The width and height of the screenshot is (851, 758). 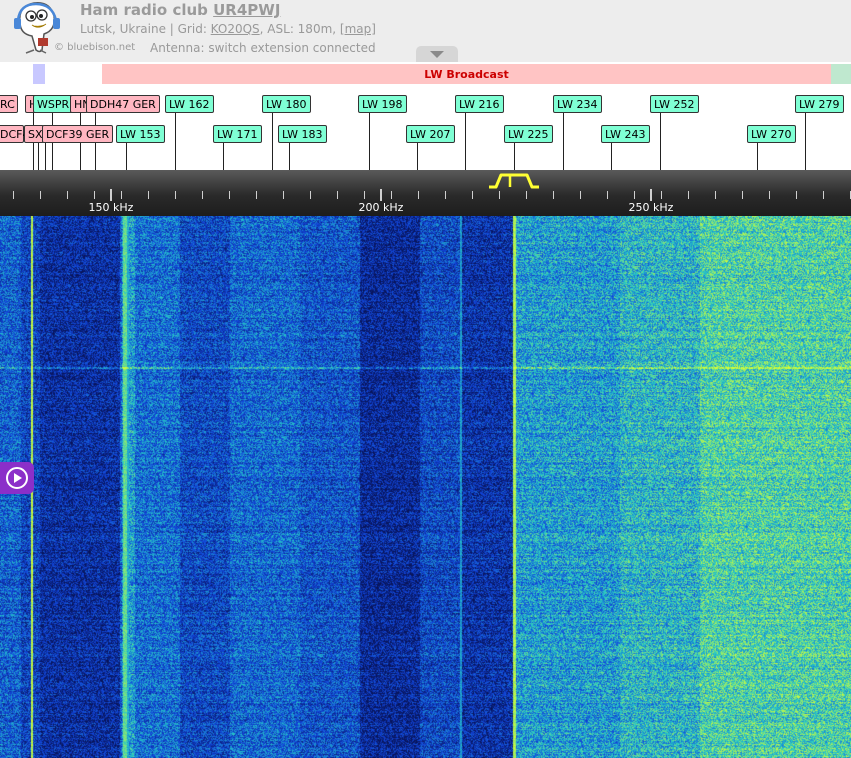 What do you see at coordinates (53, 104) in the screenshot?
I see `station-label-wspr: WSPR` at bounding box center [53, 104].